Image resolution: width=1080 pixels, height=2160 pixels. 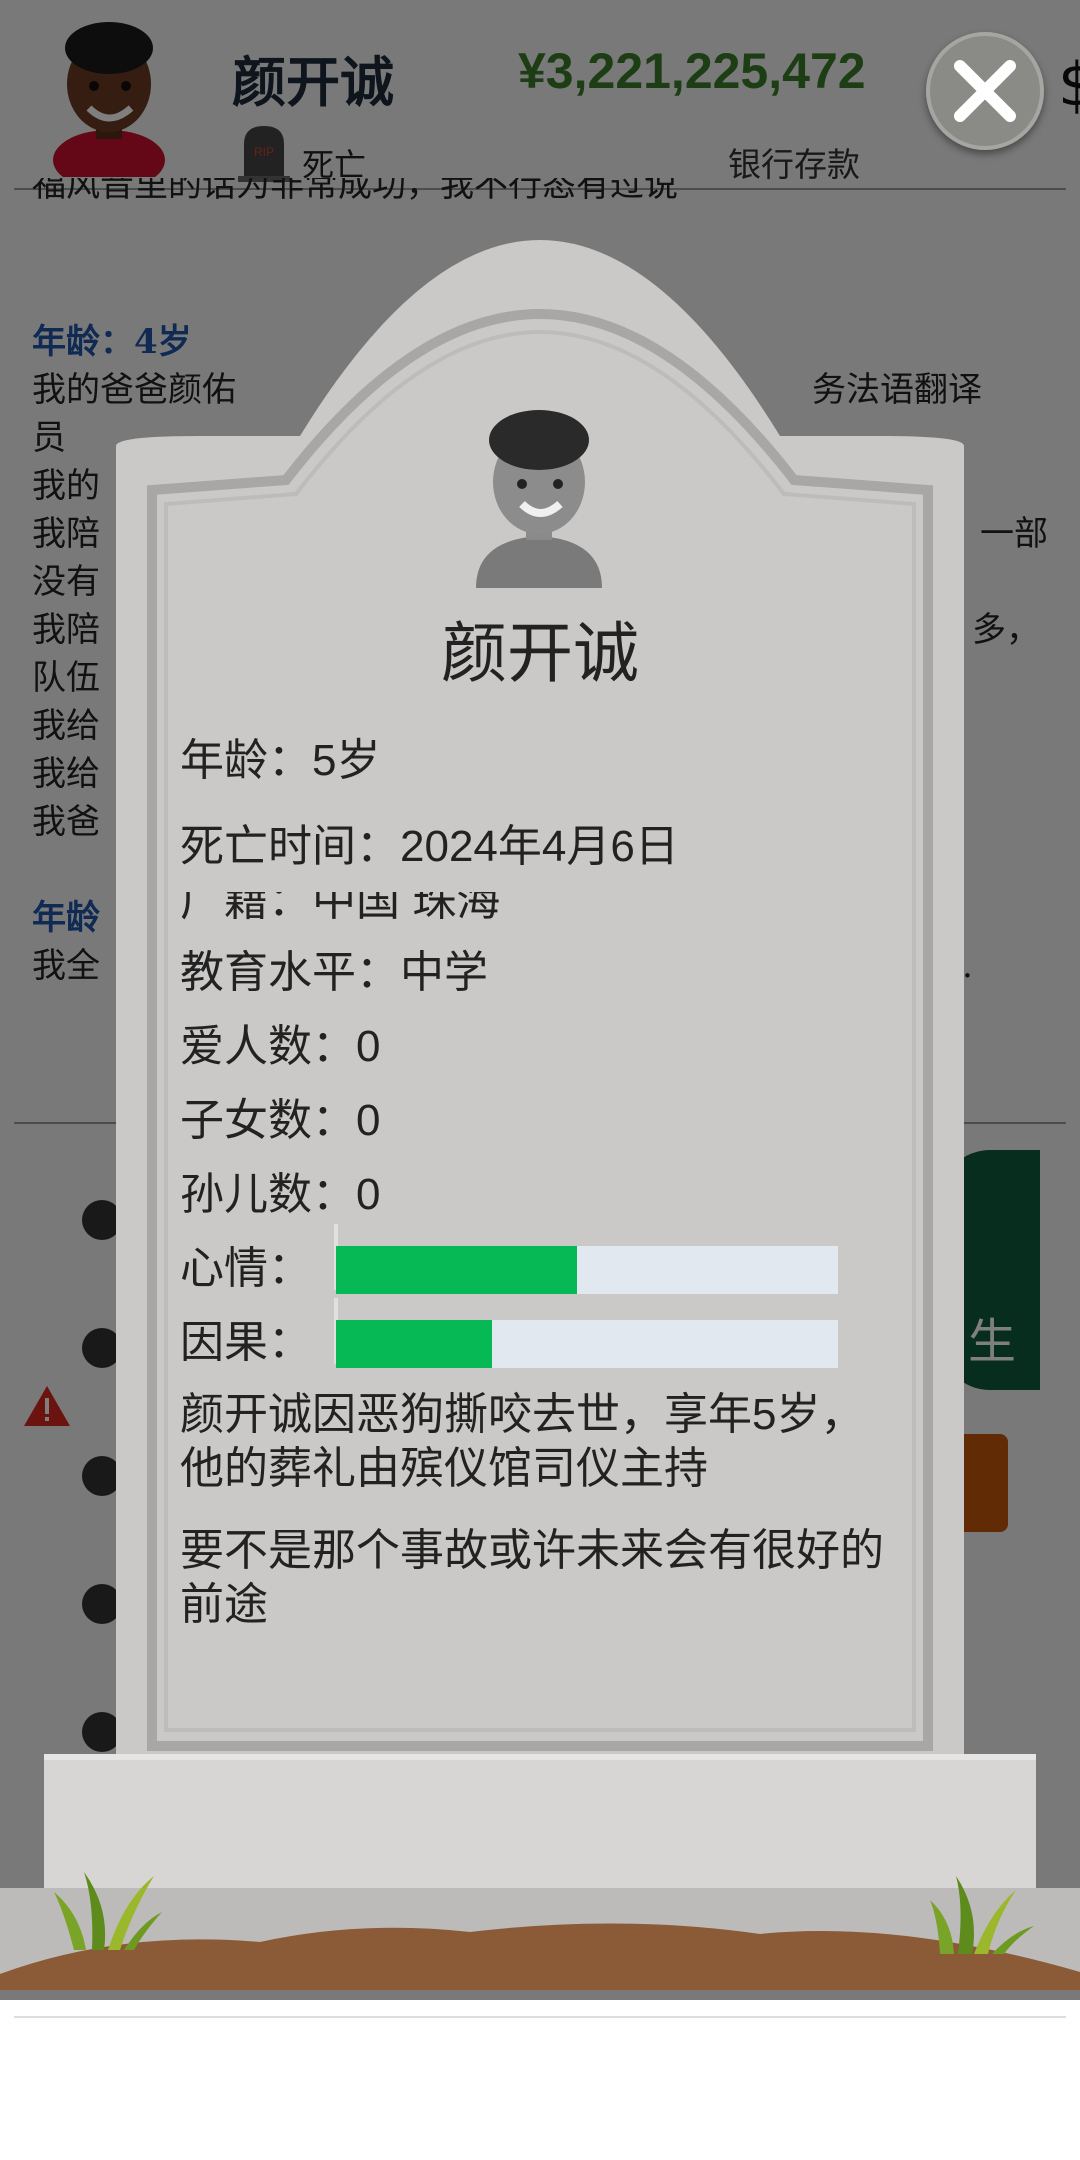 I want to click on grandchildren-count: 孙儿数：0, so click(x=280, y=1194).